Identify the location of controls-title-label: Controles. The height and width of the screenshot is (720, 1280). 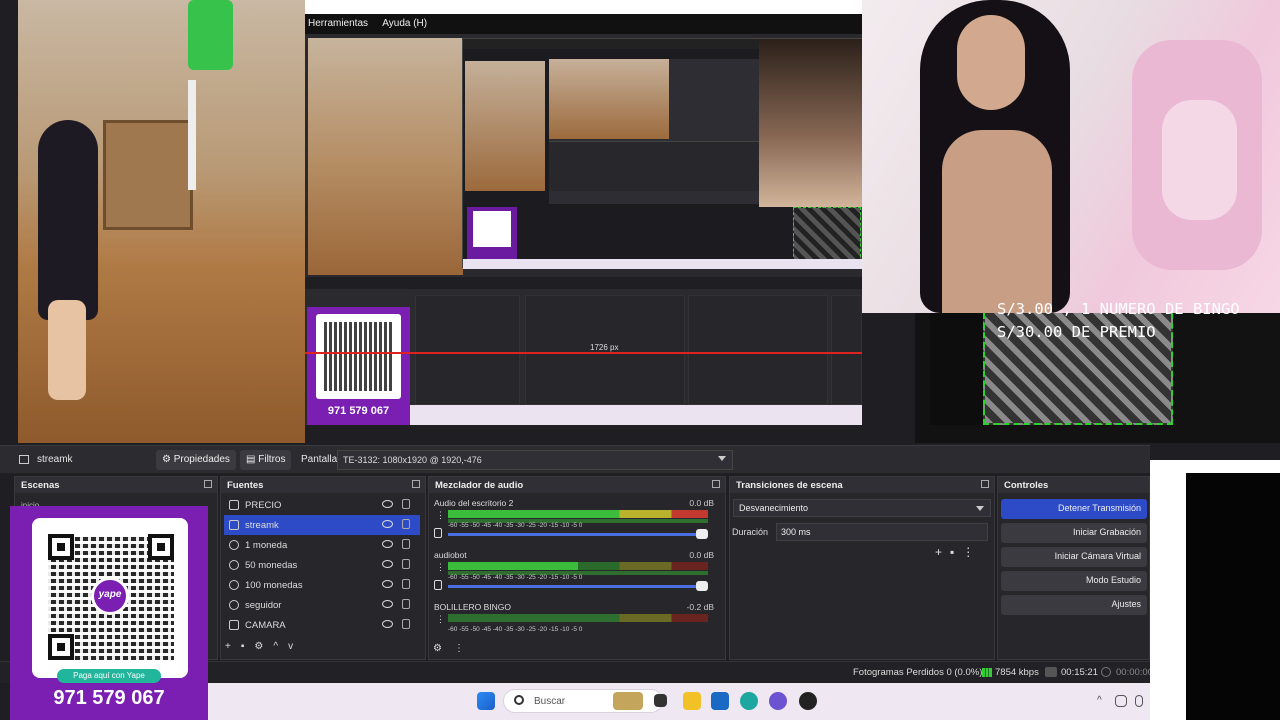
(1026, 485).